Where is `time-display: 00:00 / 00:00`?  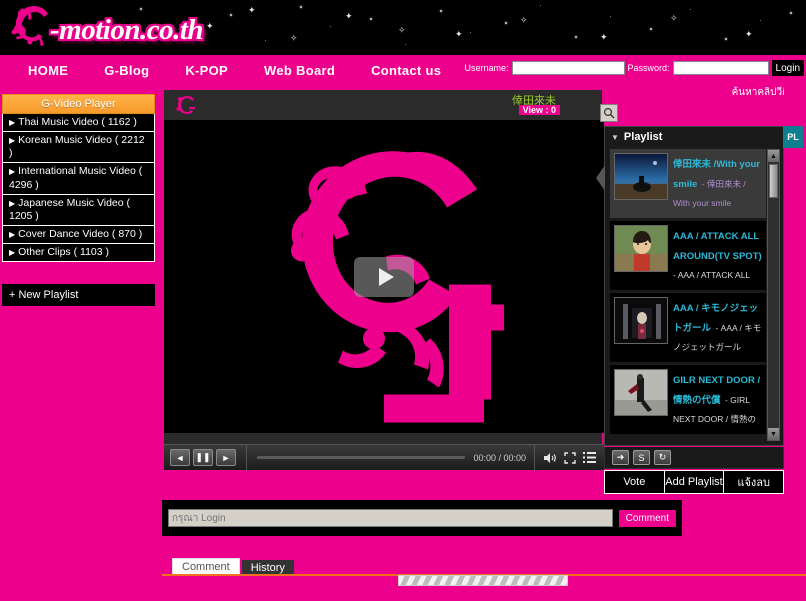 time-display: 00:00 / 00:00 is located at coordinates (499, 457).